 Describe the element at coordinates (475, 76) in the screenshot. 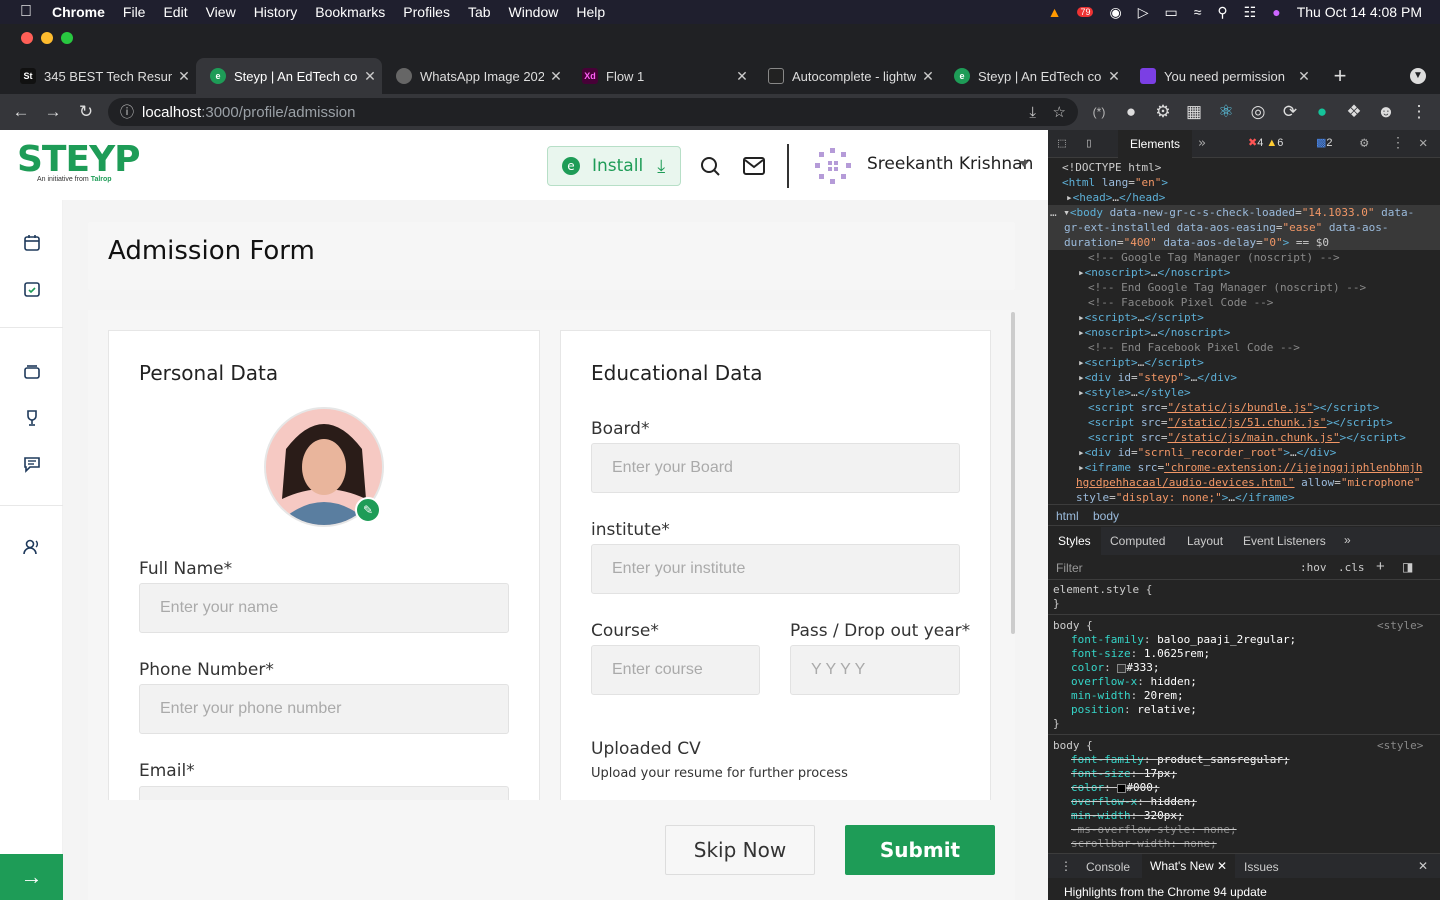

I see `tab-2: WhatsApp Image 202 ✕` at that location.